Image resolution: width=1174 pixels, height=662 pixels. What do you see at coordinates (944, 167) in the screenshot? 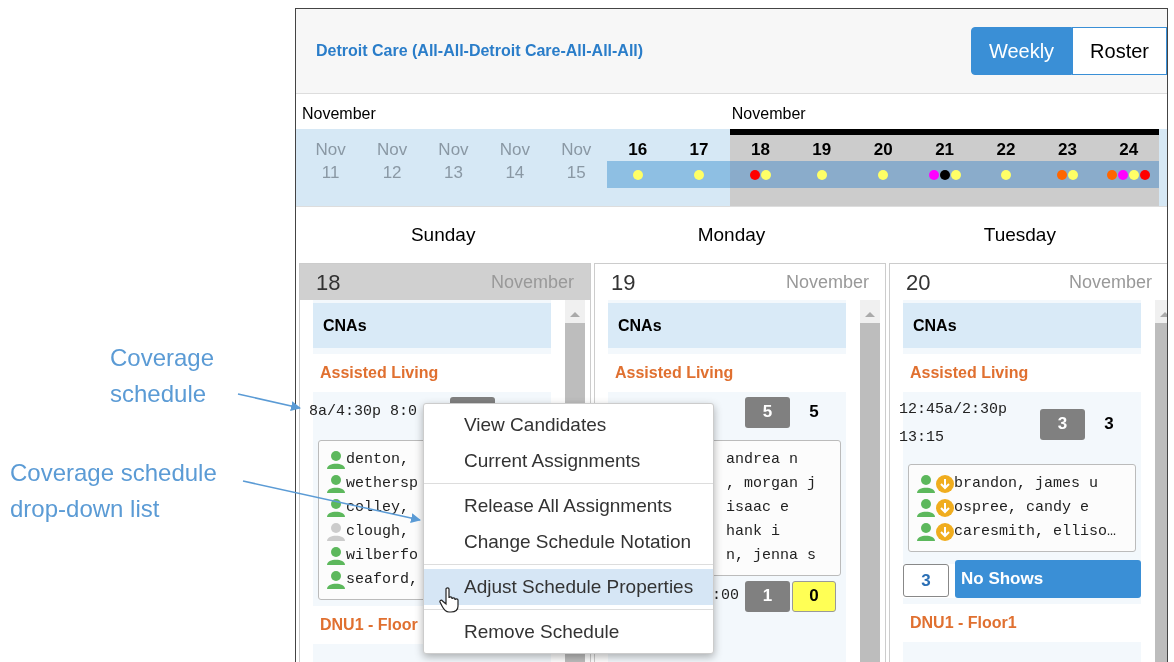
I see `date-cell: 21` at bounding box center [944, 167].